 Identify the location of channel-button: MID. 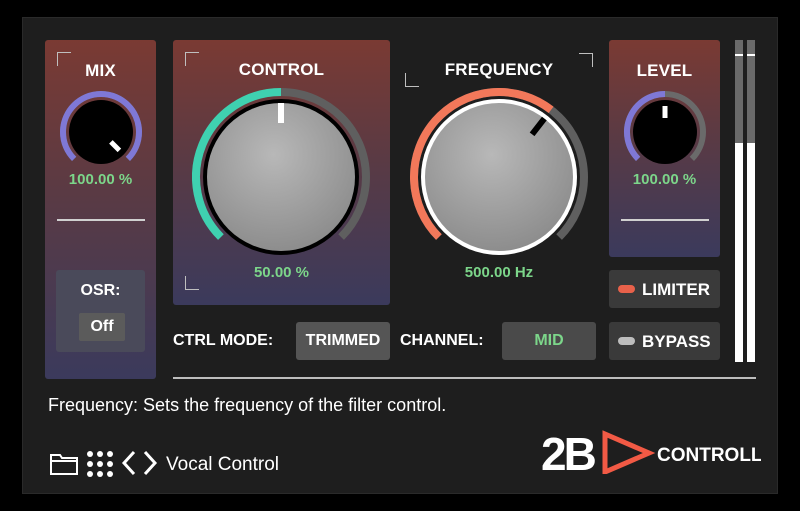
(549, 341).